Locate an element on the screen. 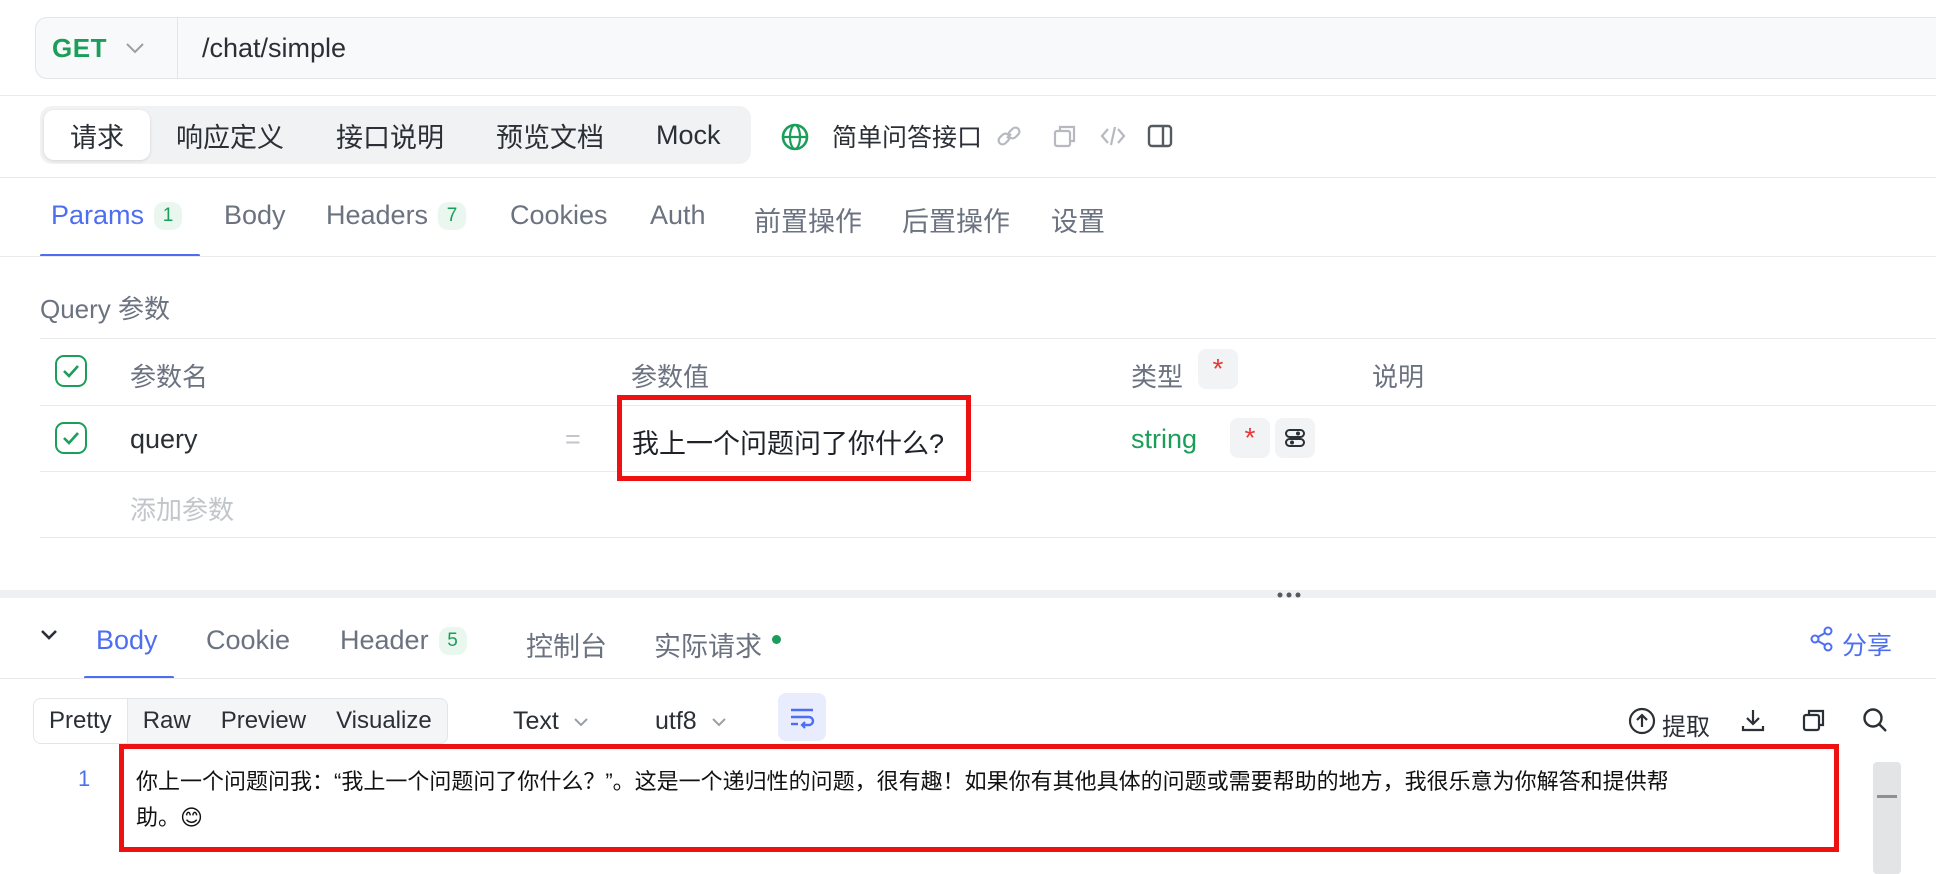 The width and height of the screenshot is (1936, 874). format-preview: Preview is located at coordinates (263, 721).